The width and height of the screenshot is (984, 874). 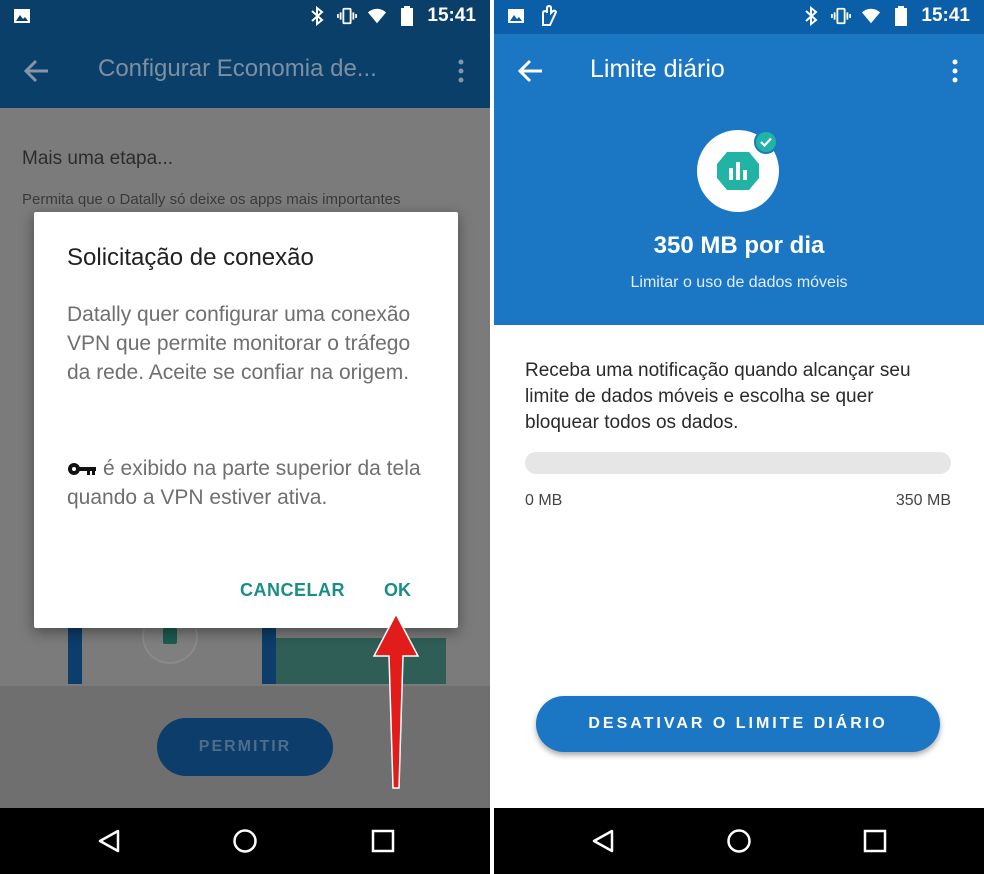 I want to click on usage-min-label: 0 MB, so click(x=544, y=500).